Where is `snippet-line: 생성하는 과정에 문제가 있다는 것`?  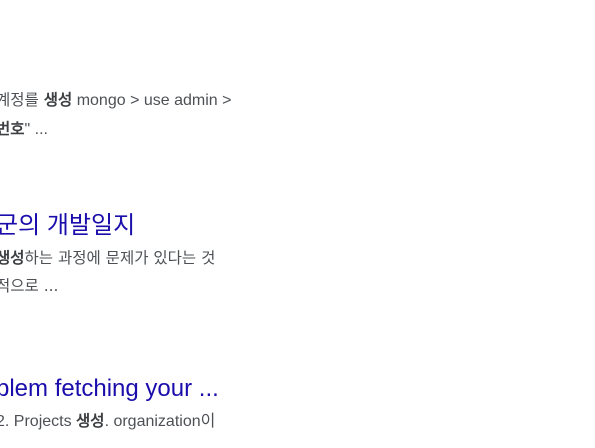 snippet-line: 생성하는 과정에 문제가 있다는 것 is located at coordinates (108, 258).